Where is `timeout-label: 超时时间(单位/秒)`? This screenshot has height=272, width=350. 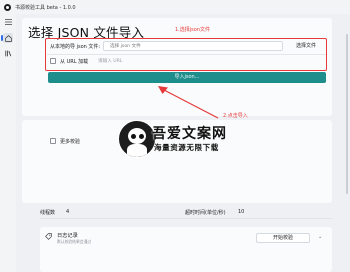
timeout-label: 超时时间(单位/秒) is located at coordinates (205, 213).